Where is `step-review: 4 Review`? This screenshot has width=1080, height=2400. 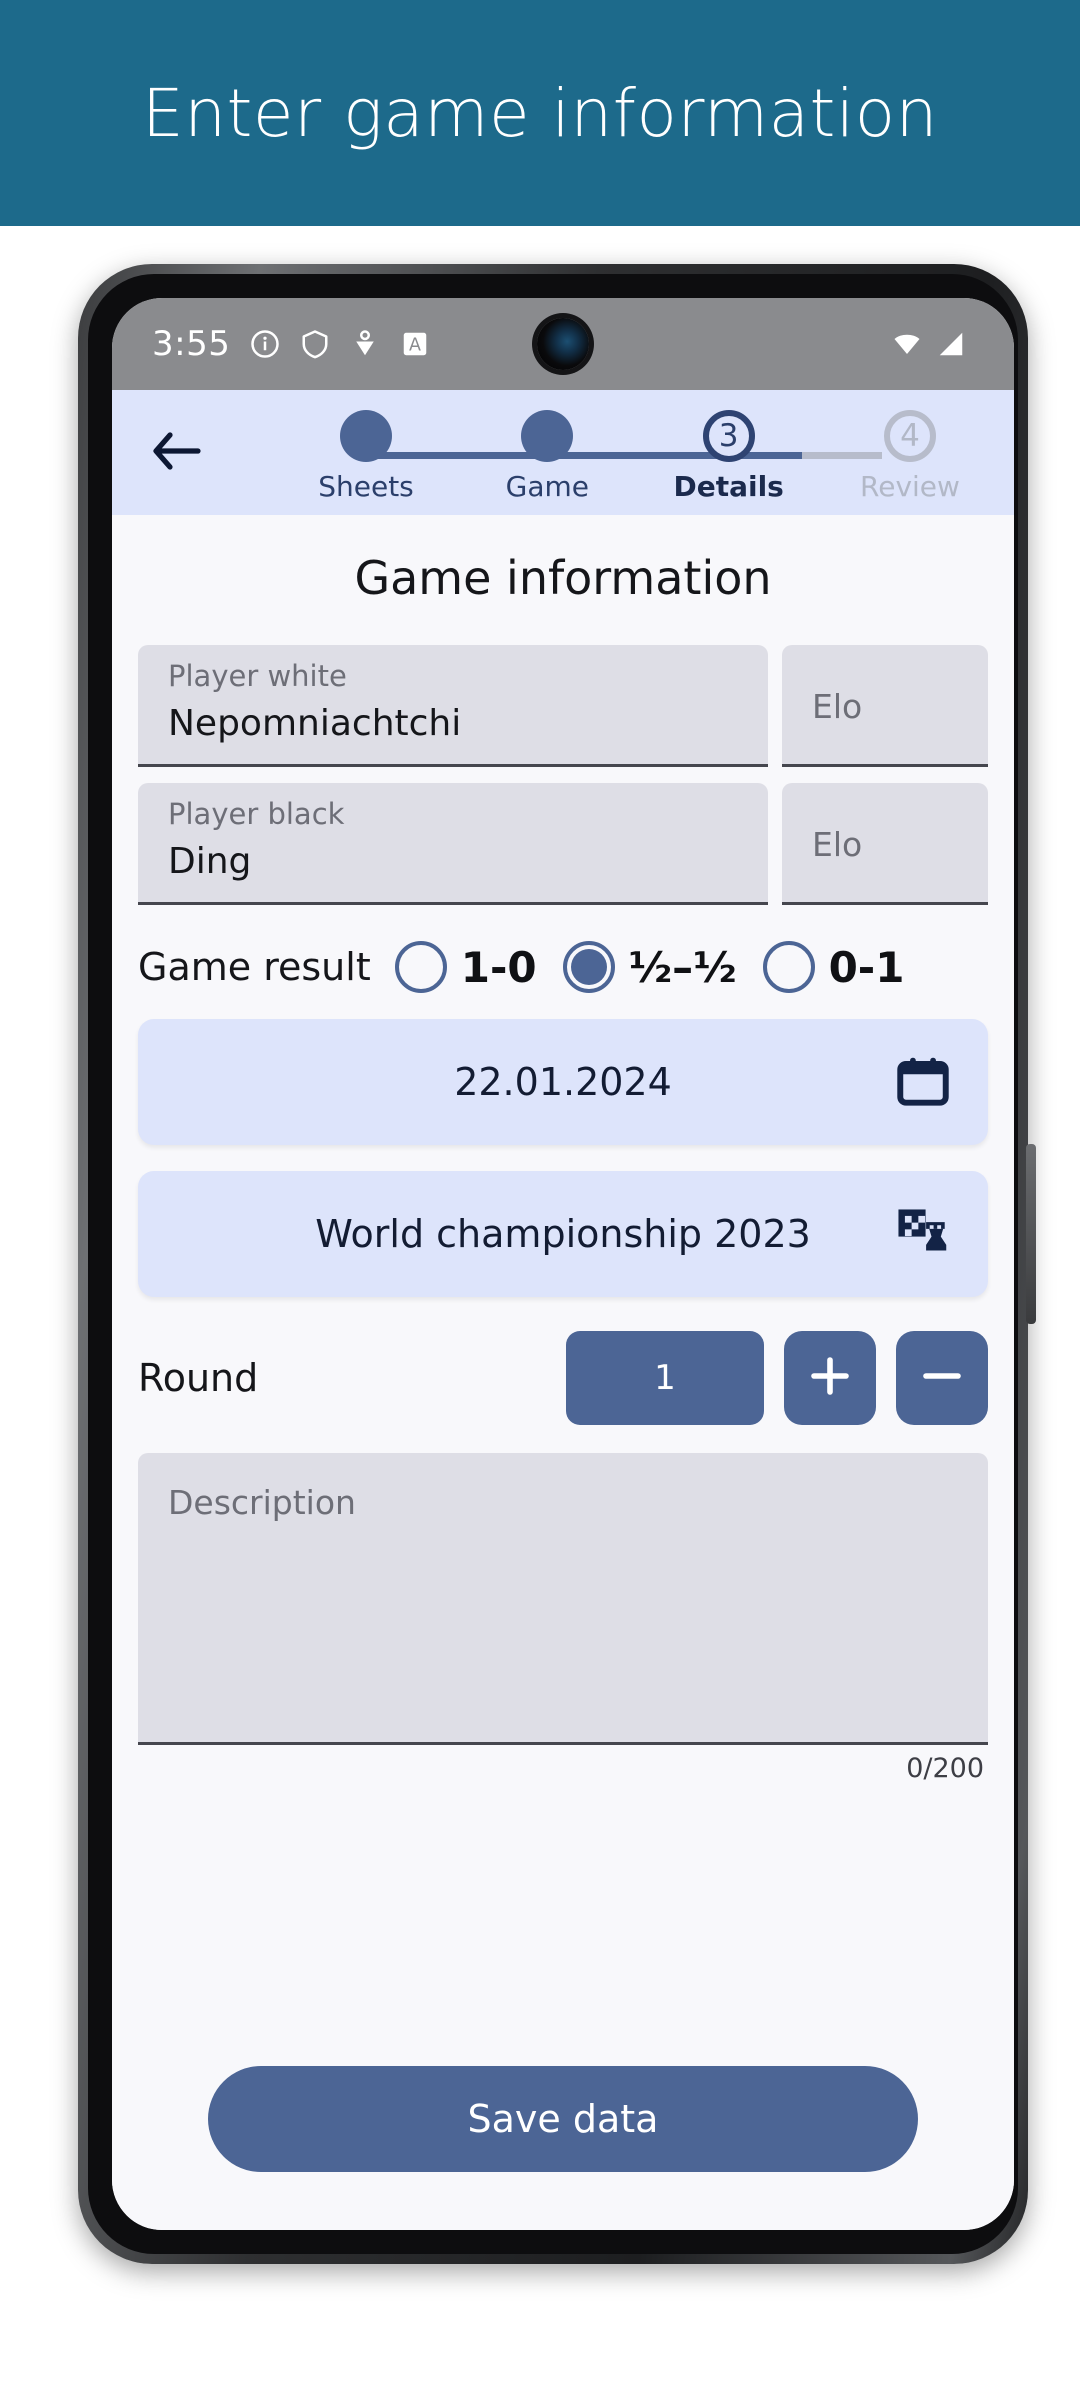 step-review: 4 Review is located at coordinates (910, 456).